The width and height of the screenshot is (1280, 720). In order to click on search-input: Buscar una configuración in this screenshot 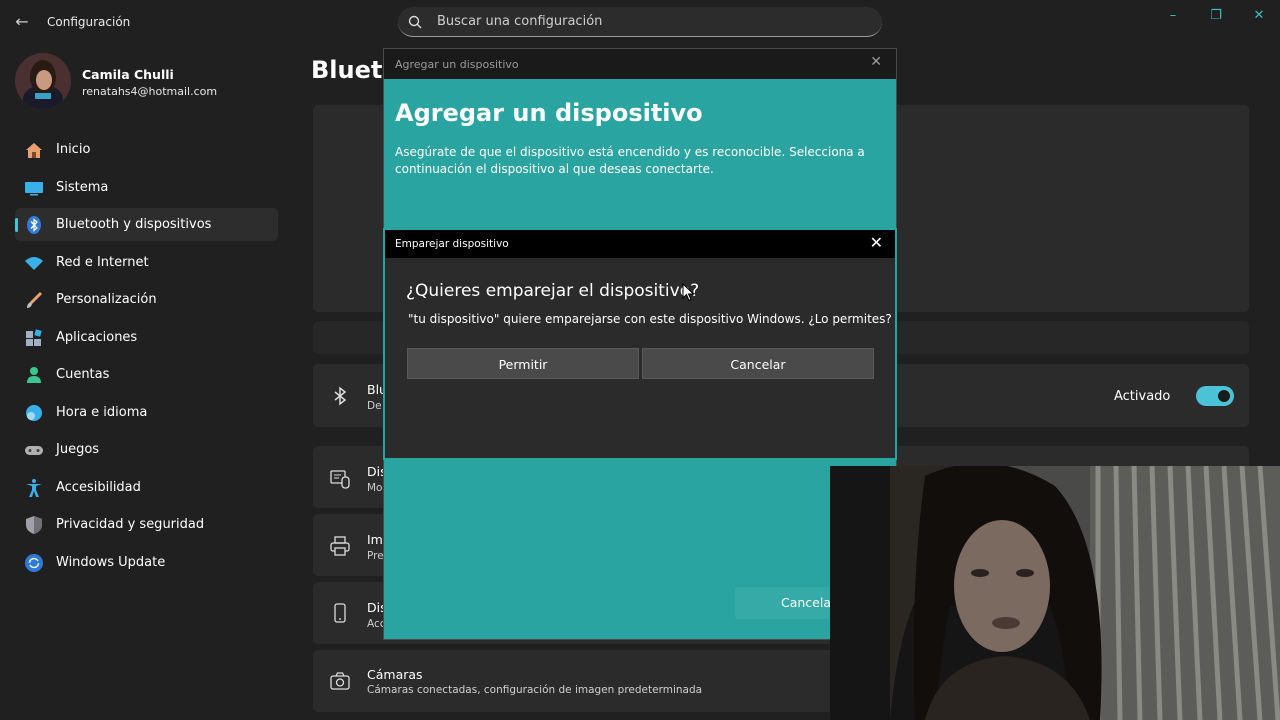, I will do `click(640, 22)`.